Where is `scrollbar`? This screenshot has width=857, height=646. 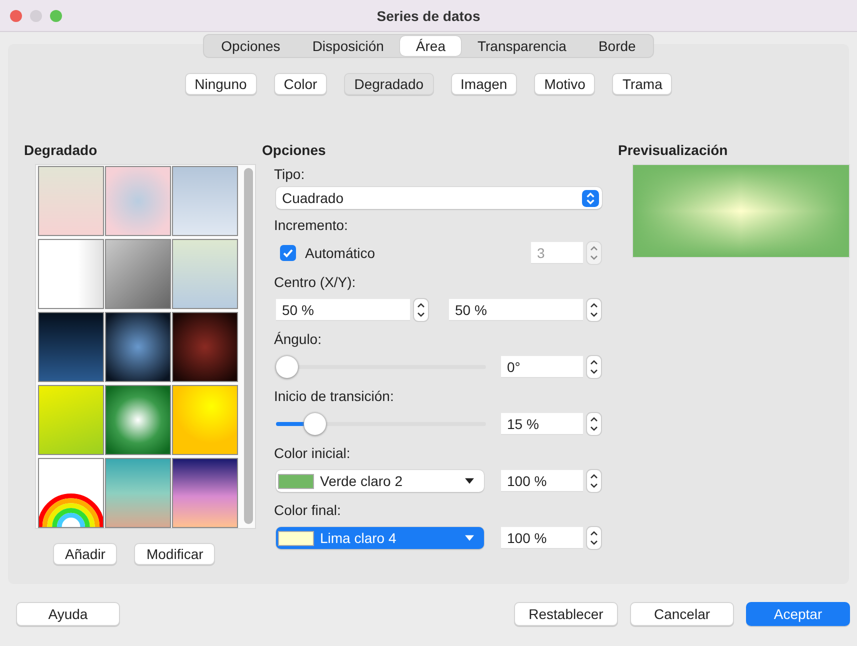
scrollbar is located at coordinates (248, 346).